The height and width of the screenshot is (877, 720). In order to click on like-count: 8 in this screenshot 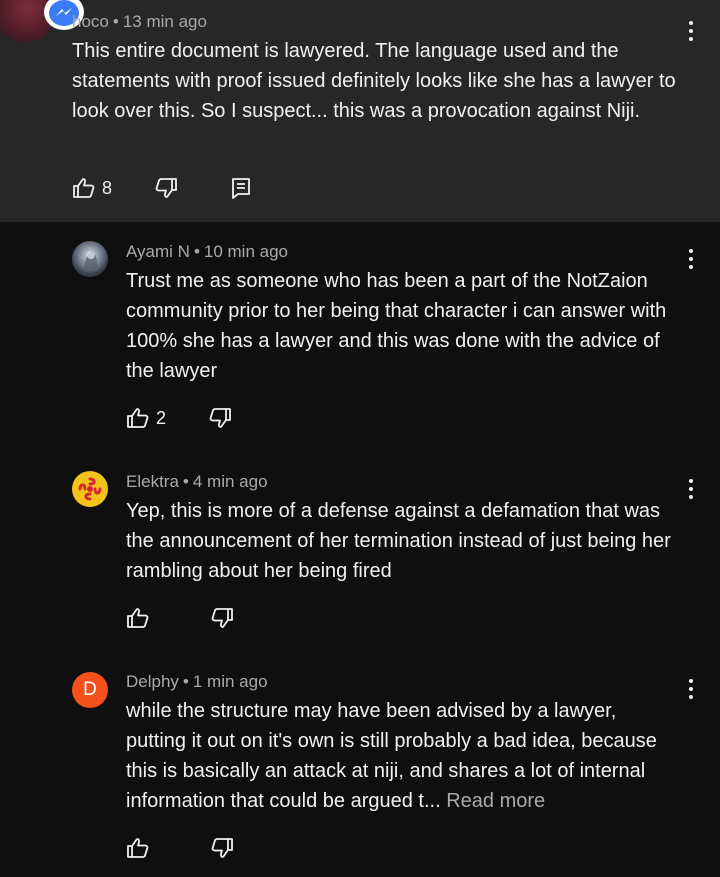, I will do `click(107, 187)`.